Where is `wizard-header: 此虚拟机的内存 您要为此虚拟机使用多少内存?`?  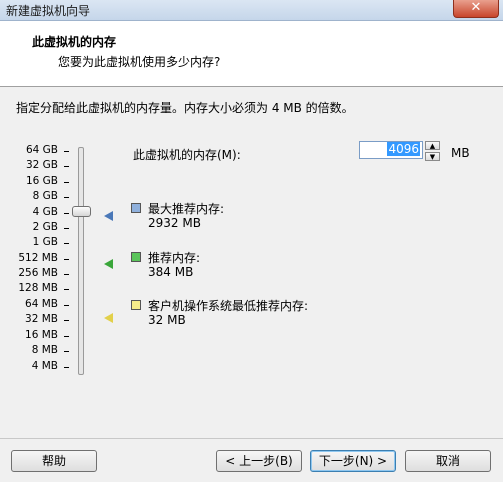
wizard-header: 此虚拟机的内存 您要为此虚拟机使用多少内存? is located at coordinates (251, 54).